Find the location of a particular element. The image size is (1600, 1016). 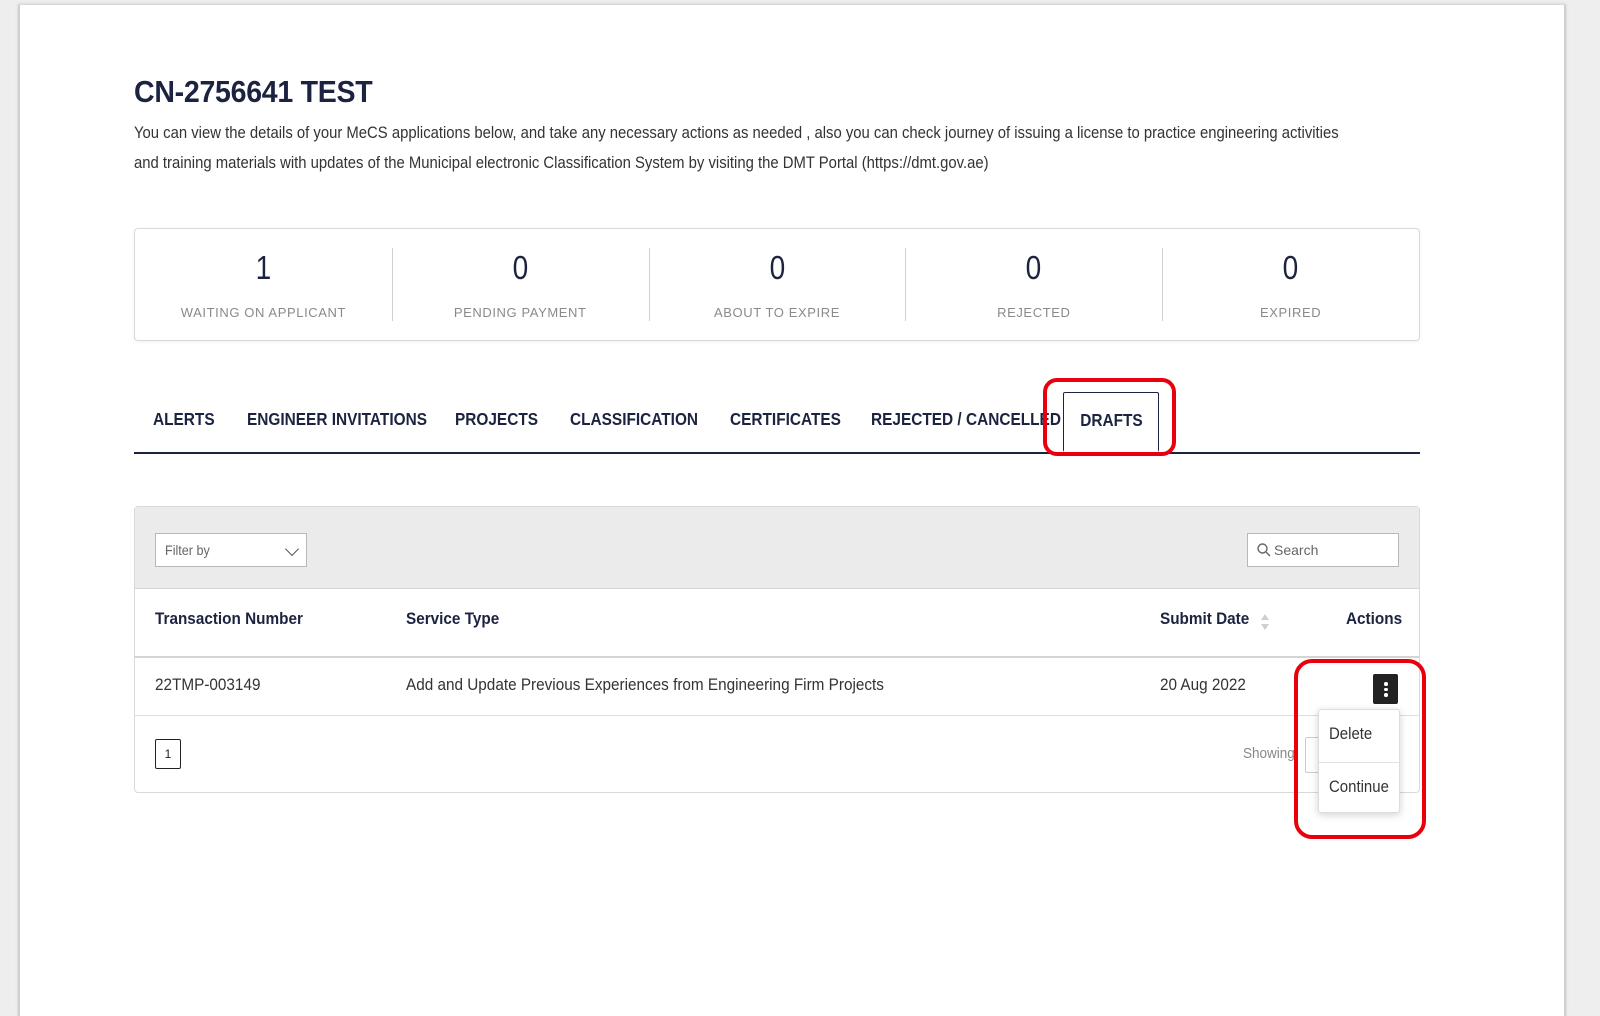

filter-dropdown: Filter by is located at coordinates (231, 550).